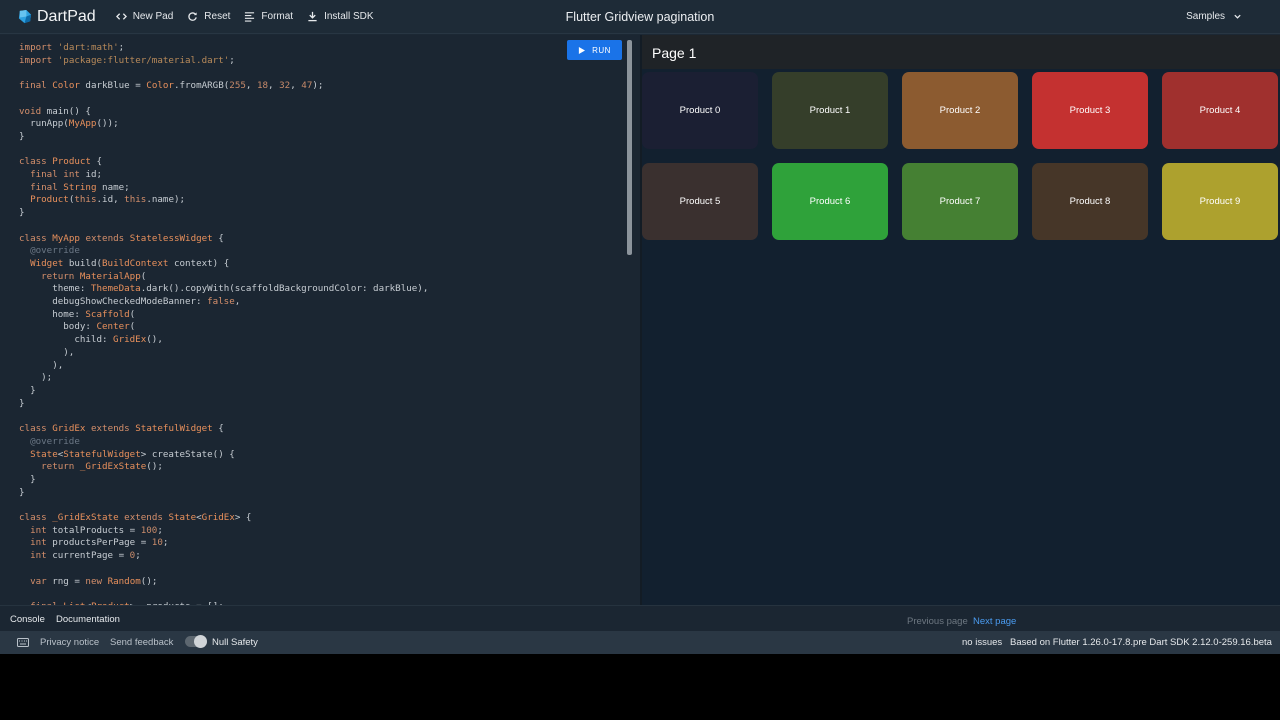 The image size is (1280, 720). I want to click on code-line: return MaterialApp(, so click(94, 276).